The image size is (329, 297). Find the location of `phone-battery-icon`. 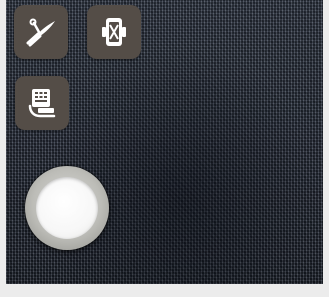

phone-battery-icon is located at coordinates (114, 32).